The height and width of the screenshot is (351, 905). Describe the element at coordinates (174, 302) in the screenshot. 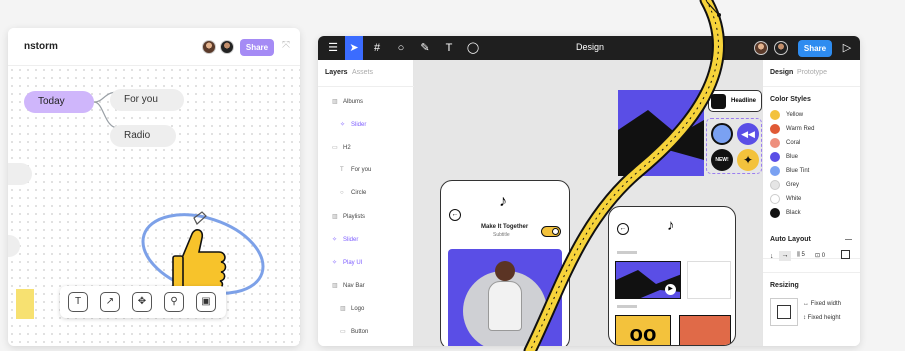

I see `stamp-tool-icon: ⚲` at that location.